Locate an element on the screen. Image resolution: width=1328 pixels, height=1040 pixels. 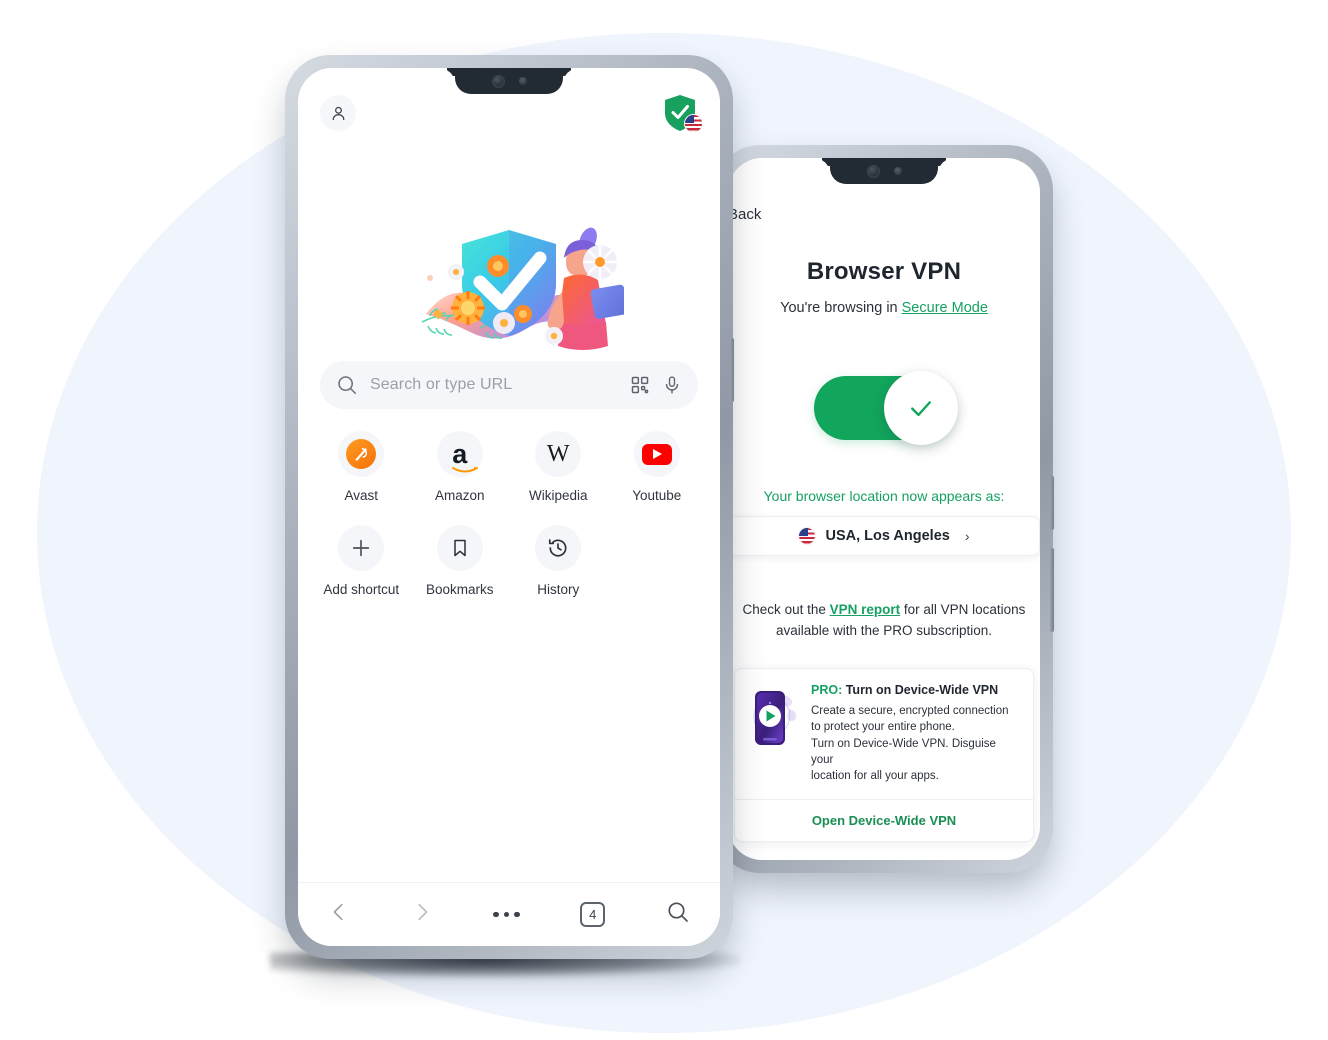
person-icon is located at coordinates (338, 113).